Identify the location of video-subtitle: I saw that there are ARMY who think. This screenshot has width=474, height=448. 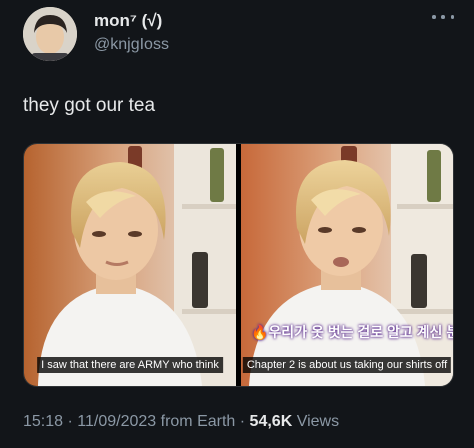
(130, 365).